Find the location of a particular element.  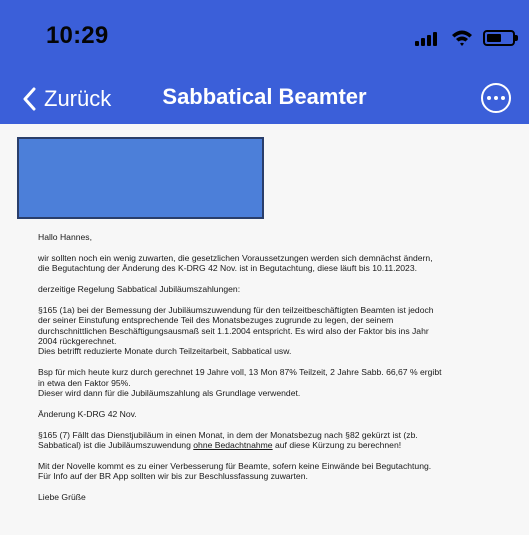

greeting: Hallo Hannes, is located at coordinates (65, 237).